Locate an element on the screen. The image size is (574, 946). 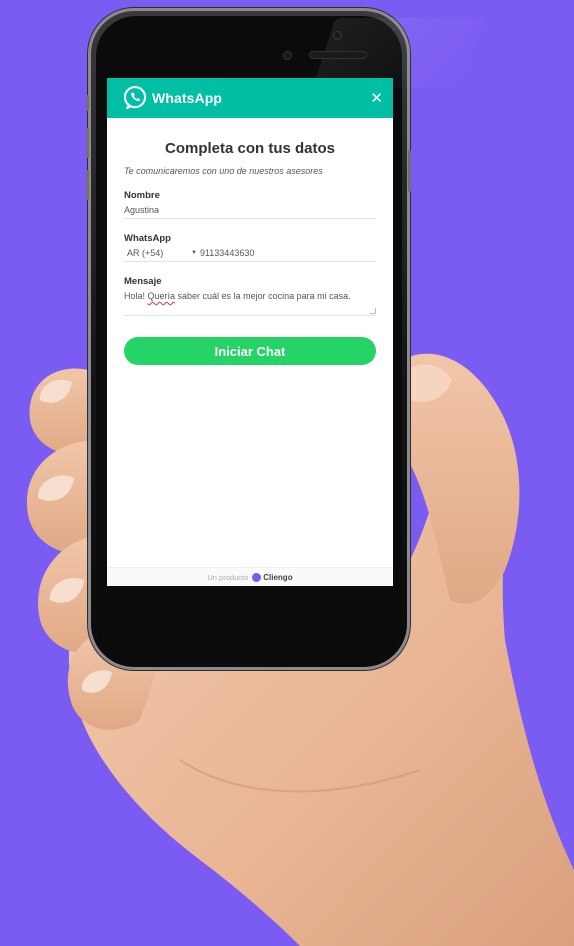
close-icon: ✕ is located at coordinates (376, 98).